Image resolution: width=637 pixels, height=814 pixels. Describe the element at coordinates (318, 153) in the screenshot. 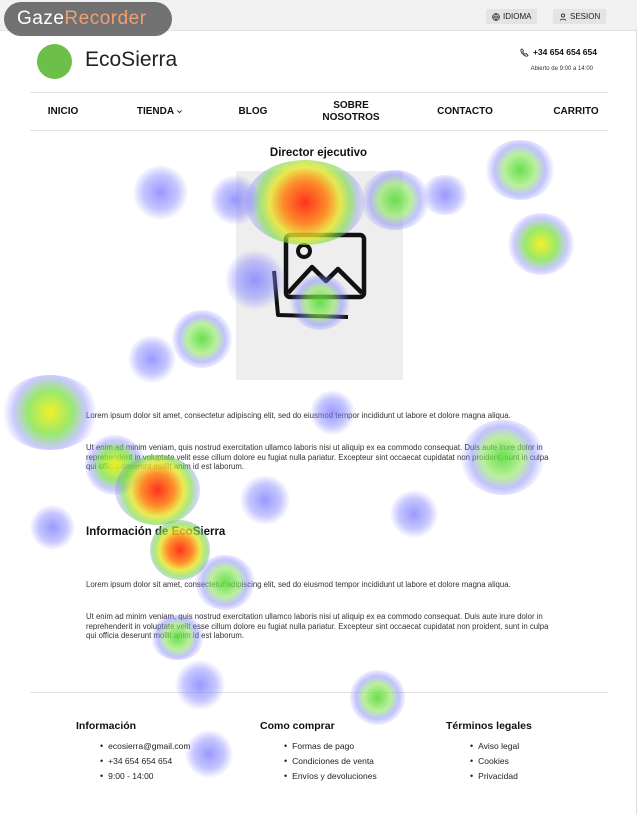

I see `director-title: Director ejecutivo` at that location.